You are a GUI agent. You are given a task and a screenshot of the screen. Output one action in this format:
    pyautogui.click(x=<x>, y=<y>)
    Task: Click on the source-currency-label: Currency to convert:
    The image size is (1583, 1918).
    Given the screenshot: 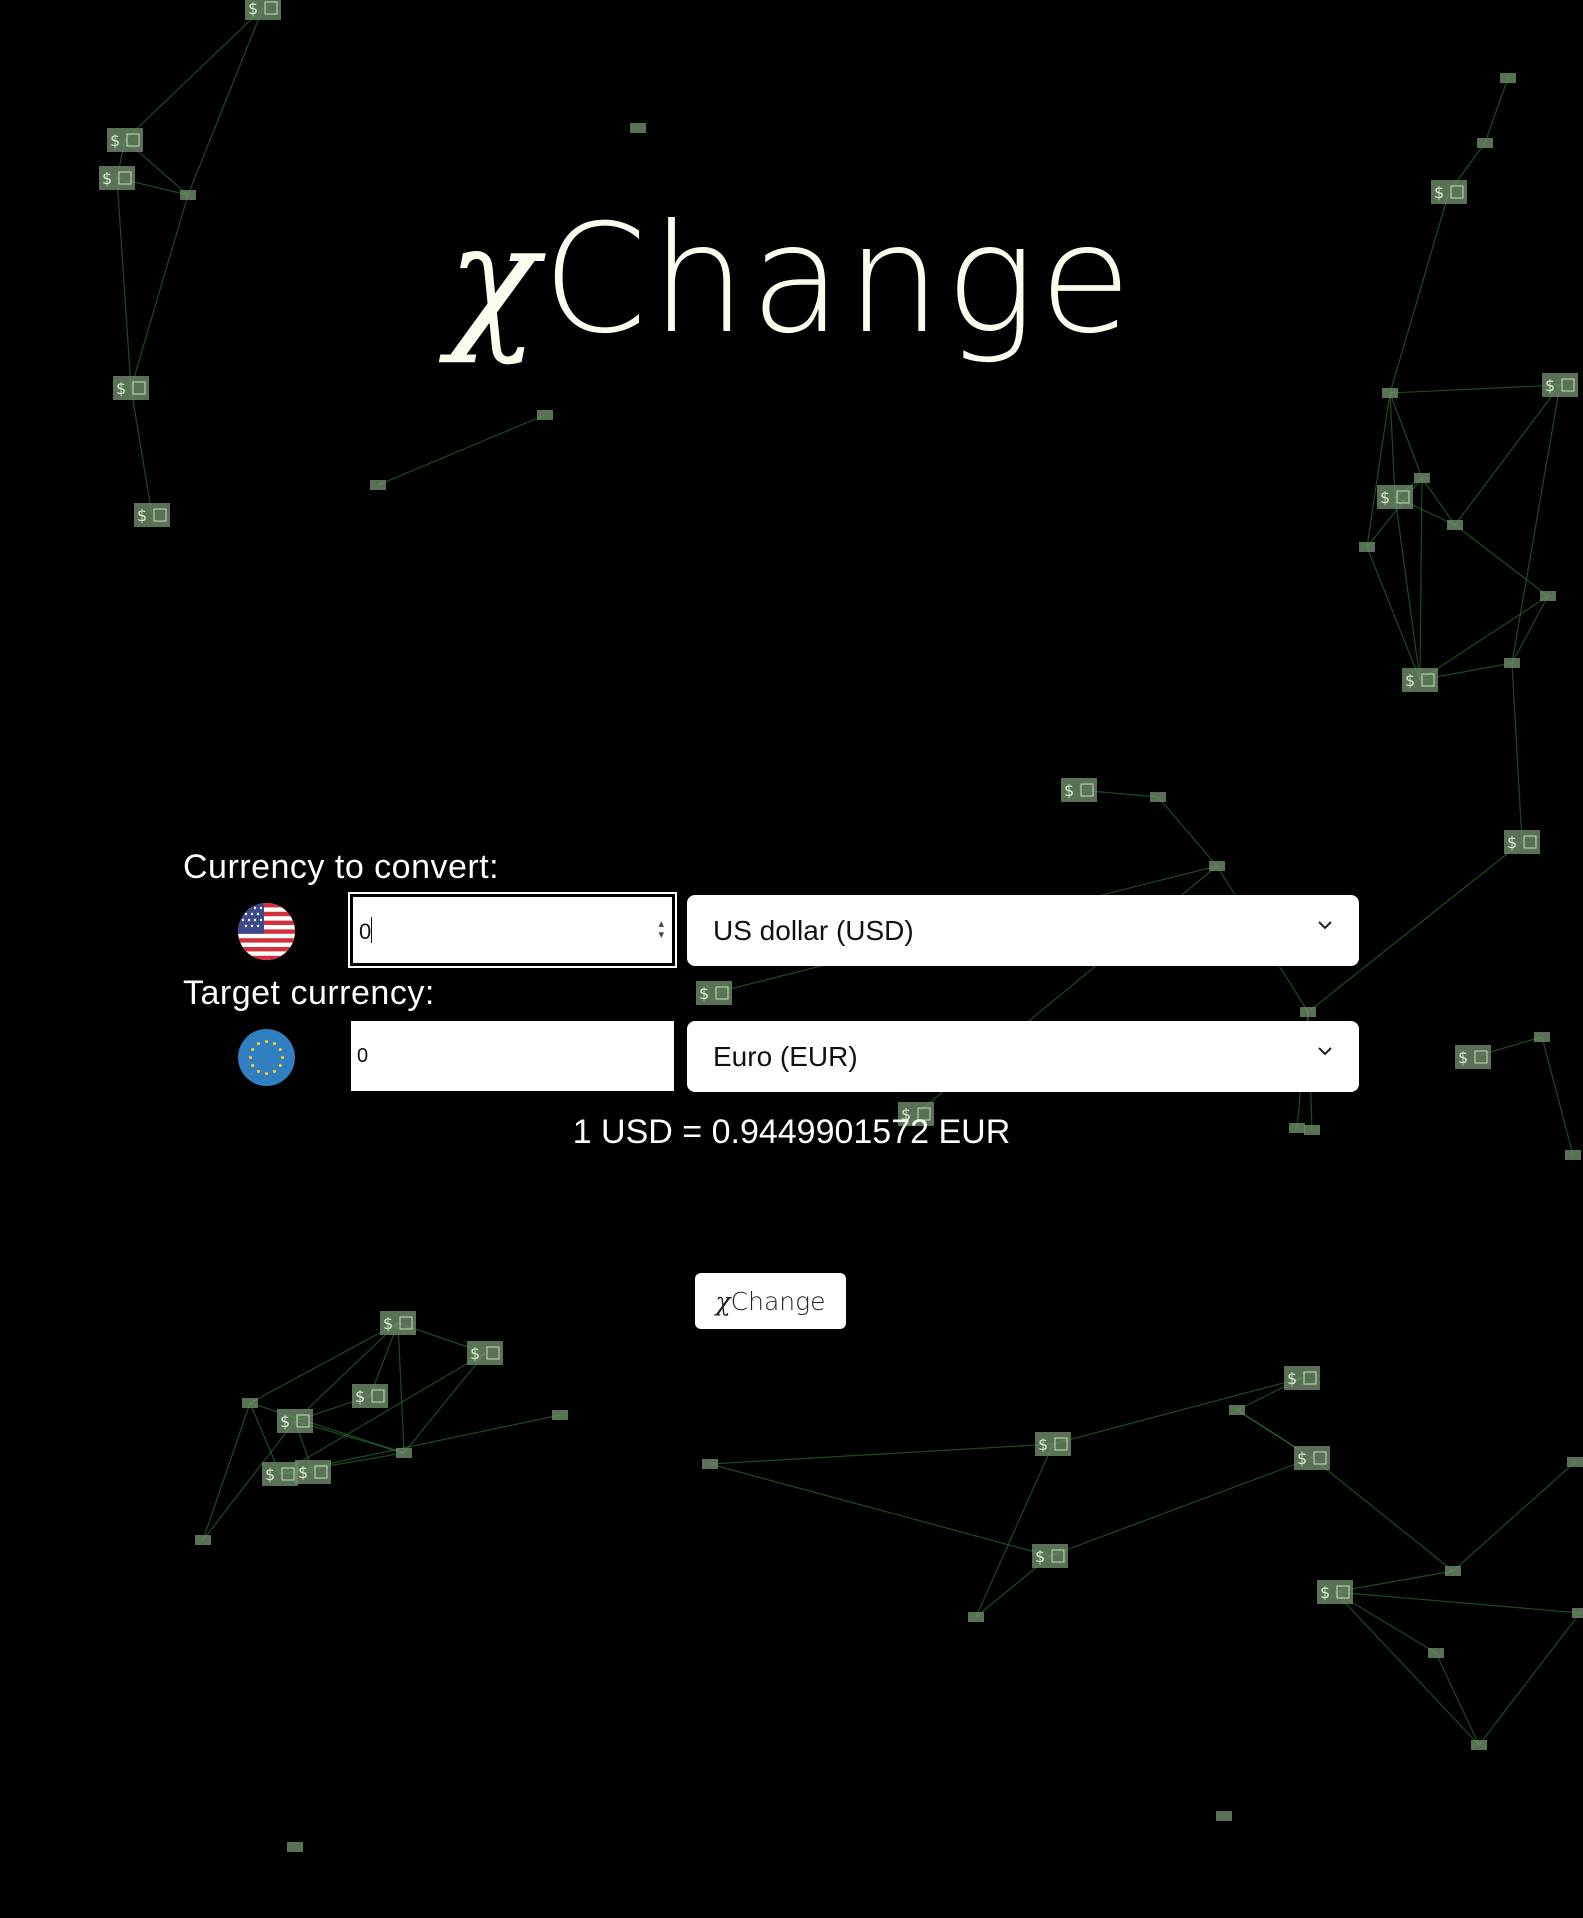 What is the action you would take?
    pyautogui.click(x=341, y=867)
    